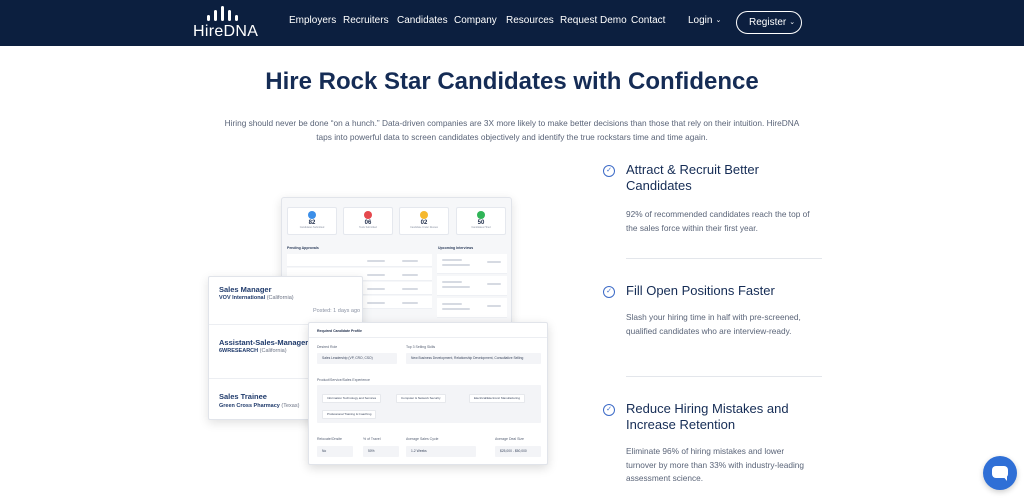 The image size is (1024, 499). What do you see at coordinates (263, 342) in the screenshot?
I see `job-title: Assistant-Sales-Manager` at bounding box center [263, 342].